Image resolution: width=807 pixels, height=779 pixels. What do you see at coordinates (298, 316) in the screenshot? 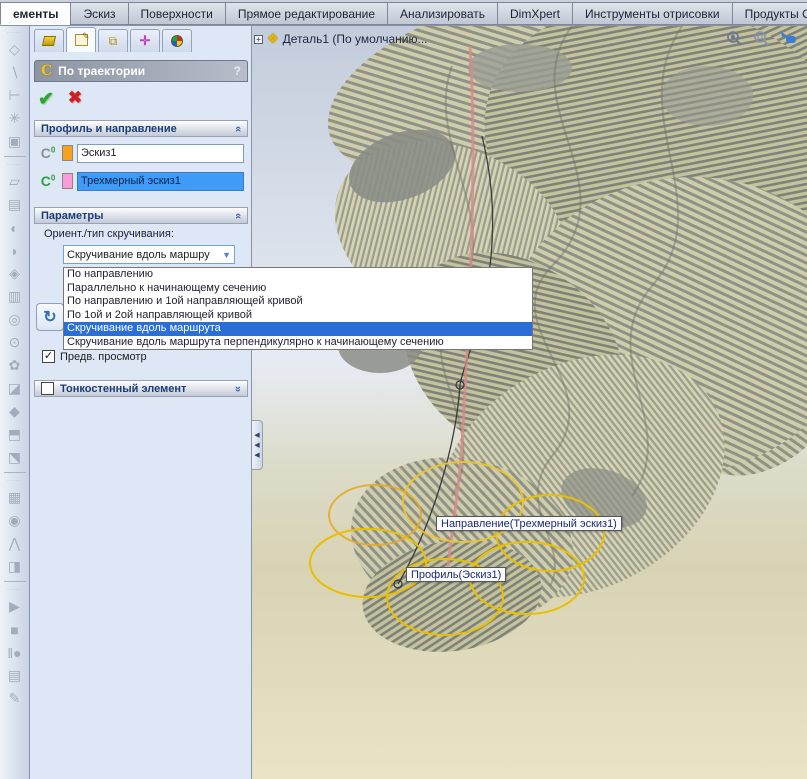
I see `dropdown-option: По 1ой и 2ой направляющей кривой` at bounding box center [298, 316].